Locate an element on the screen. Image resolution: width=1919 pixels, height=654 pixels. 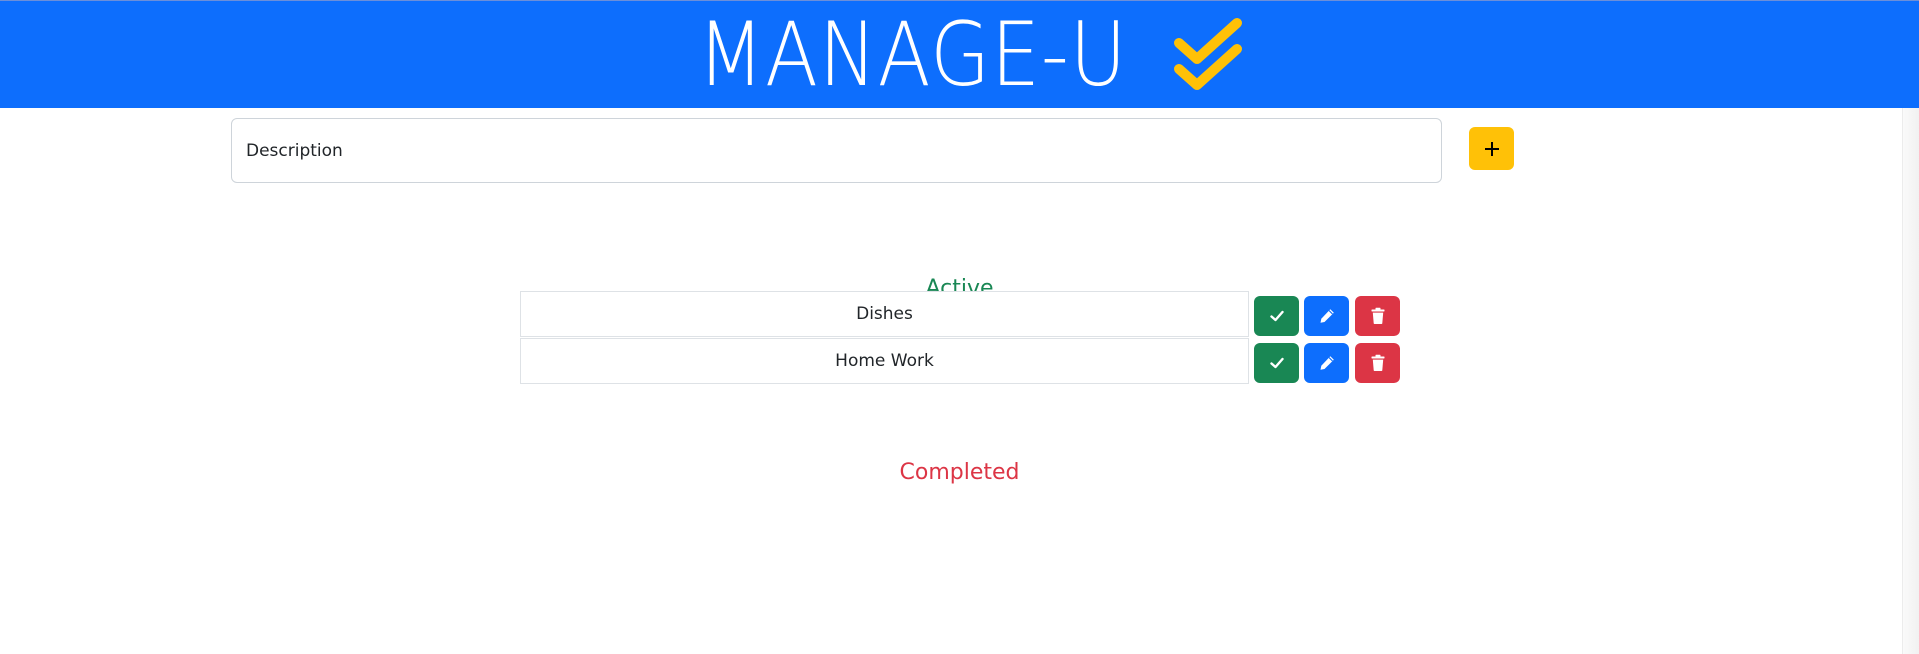
task-row: Dishes is located at coordinates (960, 314).